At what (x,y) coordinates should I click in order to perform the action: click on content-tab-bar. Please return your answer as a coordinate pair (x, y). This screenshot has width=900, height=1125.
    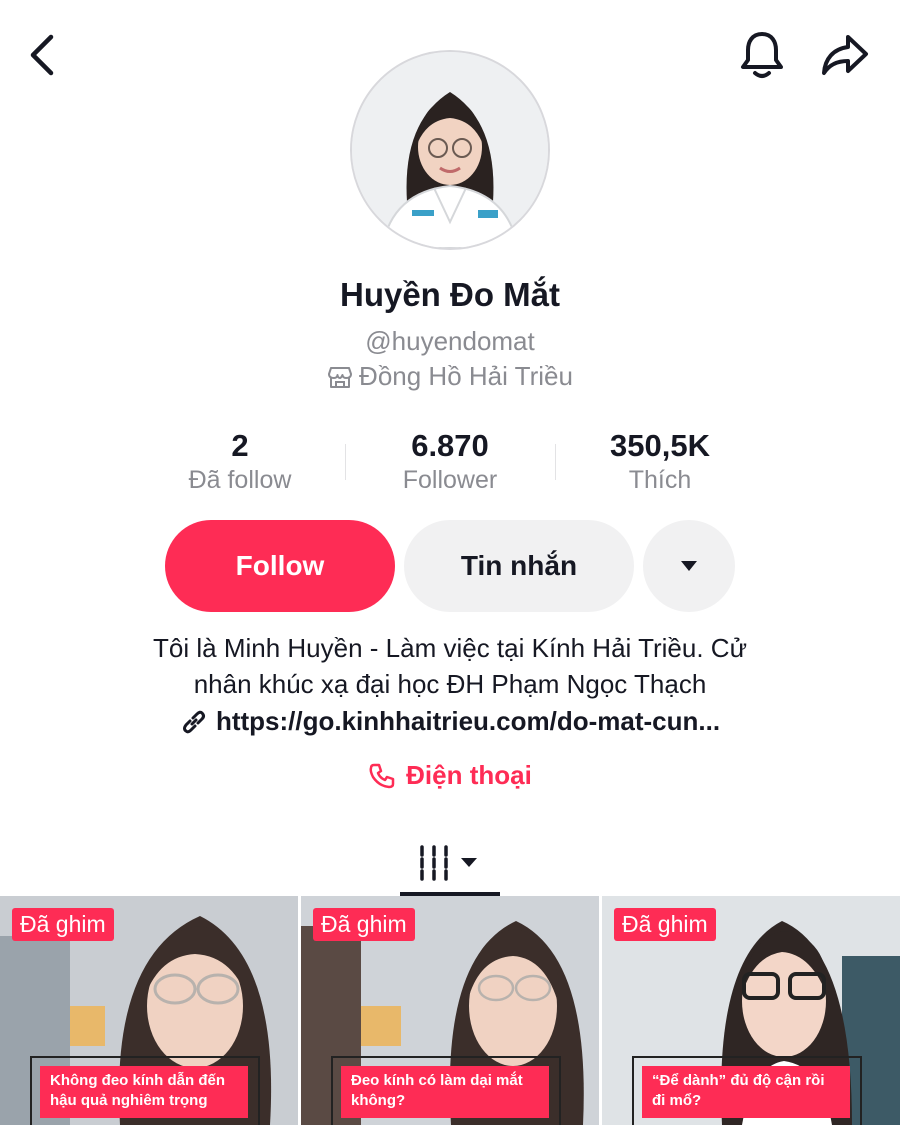
    Looking at the image, I should click on (450, 861).